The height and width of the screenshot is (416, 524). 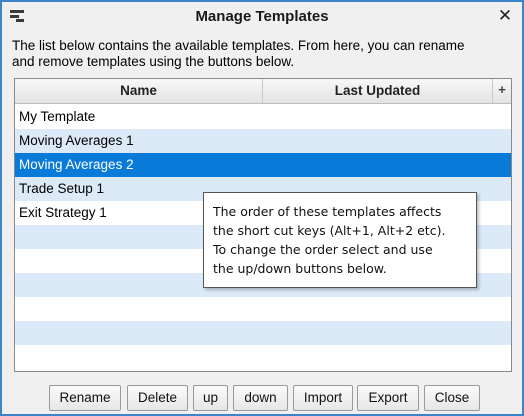 What do you see at coordinates (323, 398) in the screenshot?
I see `import-button: Import` at bounding box center [323, 398].